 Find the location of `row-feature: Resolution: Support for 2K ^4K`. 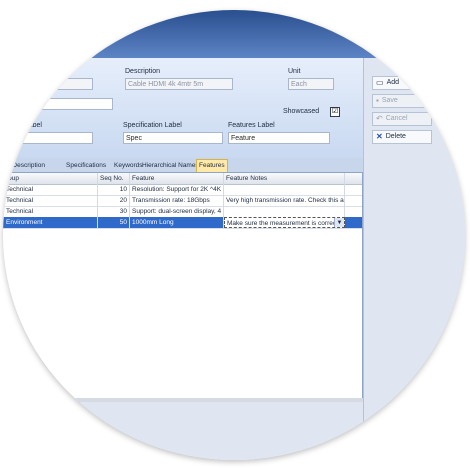

row-feature: Resolution: Support for 2K ^4K is located at coordinates (177, 189).